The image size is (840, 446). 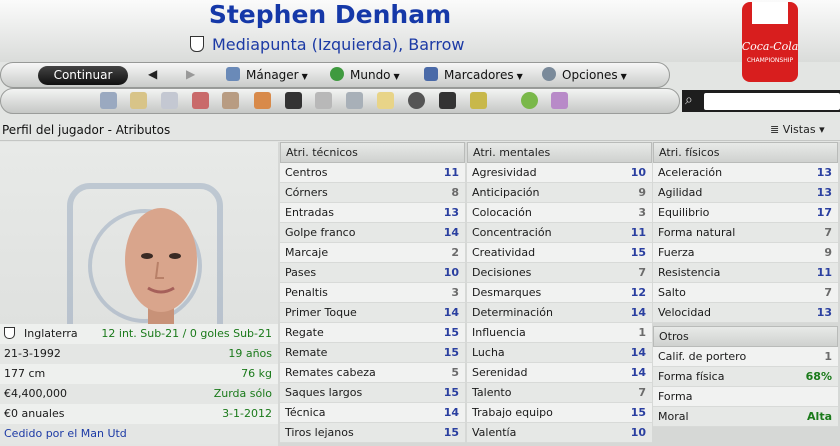 What do you see at coordinates (502, 272) in the screenshot?
I see `mental-attribute-label: Decisiones` at bounding box center [502, 272].